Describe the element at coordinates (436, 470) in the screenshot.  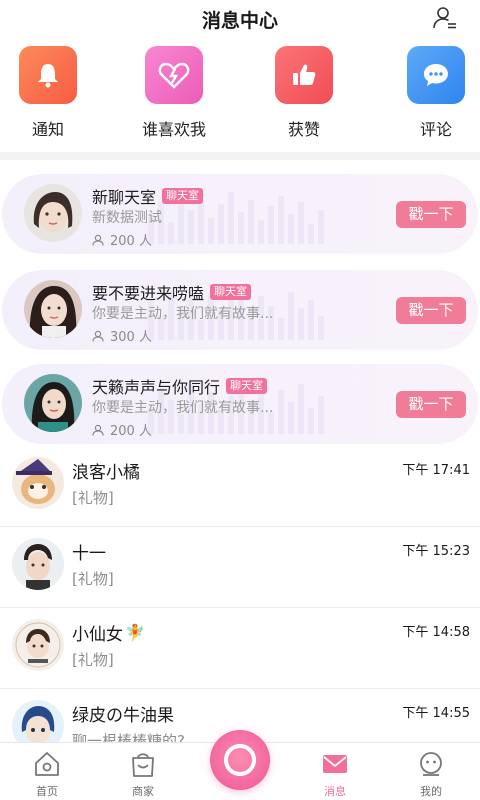
I see `message-time: 下午 17:41` at that location.